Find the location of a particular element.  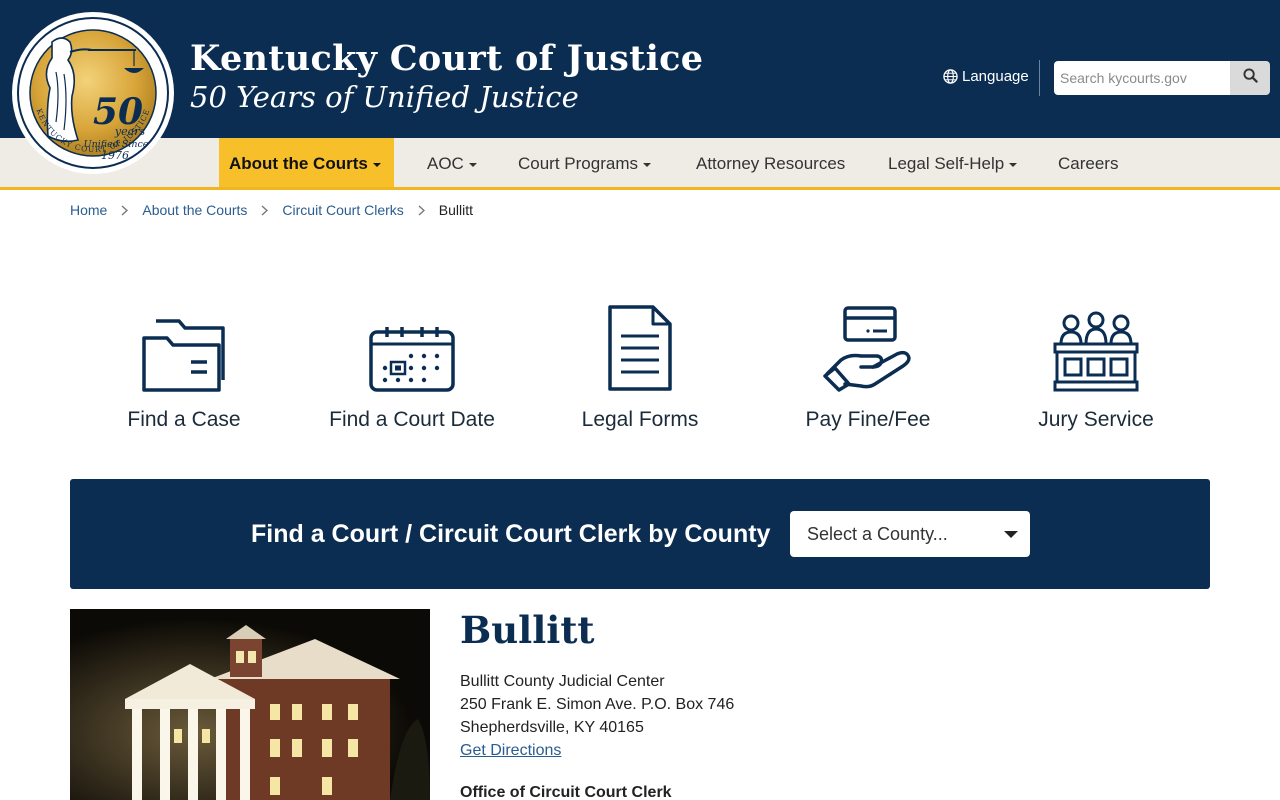

breadcrumb-current: Bullitt is located at coordinates (456, 210).